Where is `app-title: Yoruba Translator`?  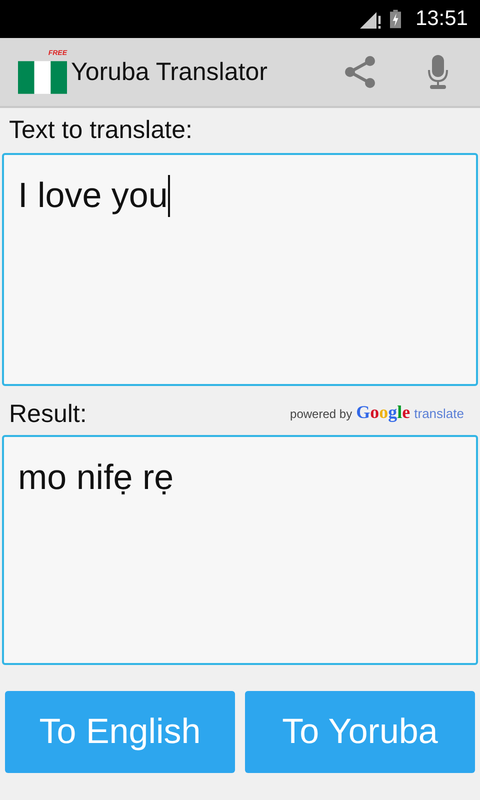 app-title: Yoruba Translator is located at coordinates (169, 72).